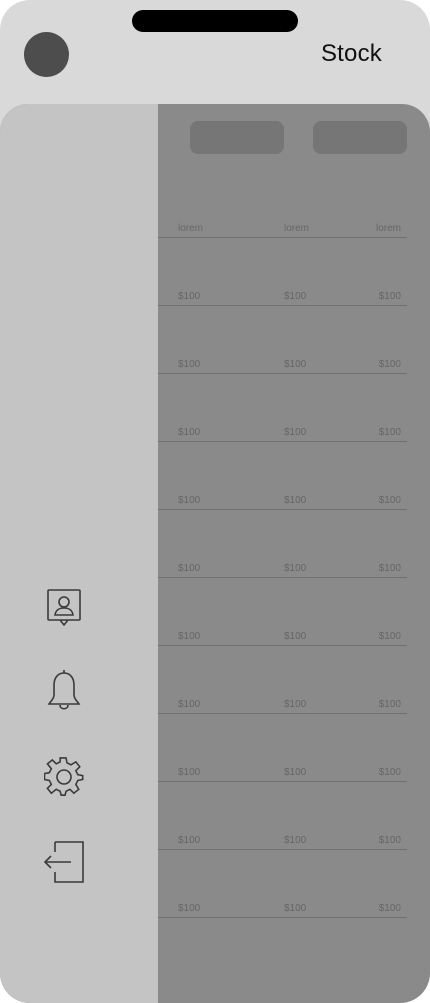 The width and height of the screenshot is (430, 1003). Describe the element at coordinates (215, 21) in the screenshot. I see `camera-notch` at that location.